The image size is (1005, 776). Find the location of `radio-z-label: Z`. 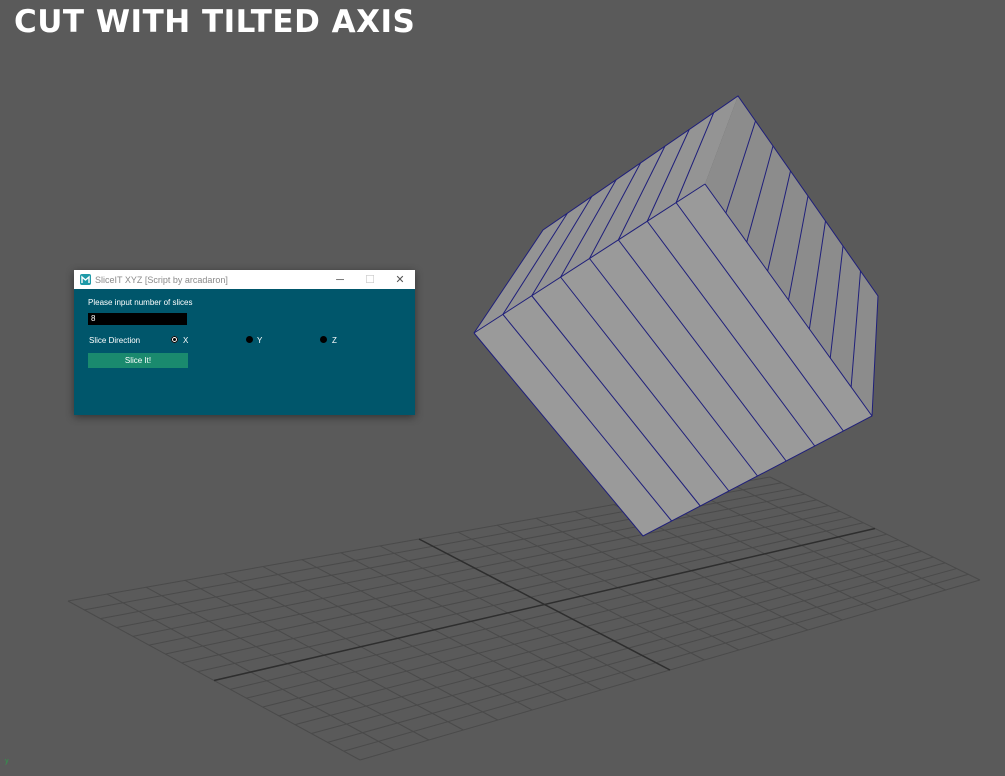

radio-z-label: Z is located at coordinates (334, 340).